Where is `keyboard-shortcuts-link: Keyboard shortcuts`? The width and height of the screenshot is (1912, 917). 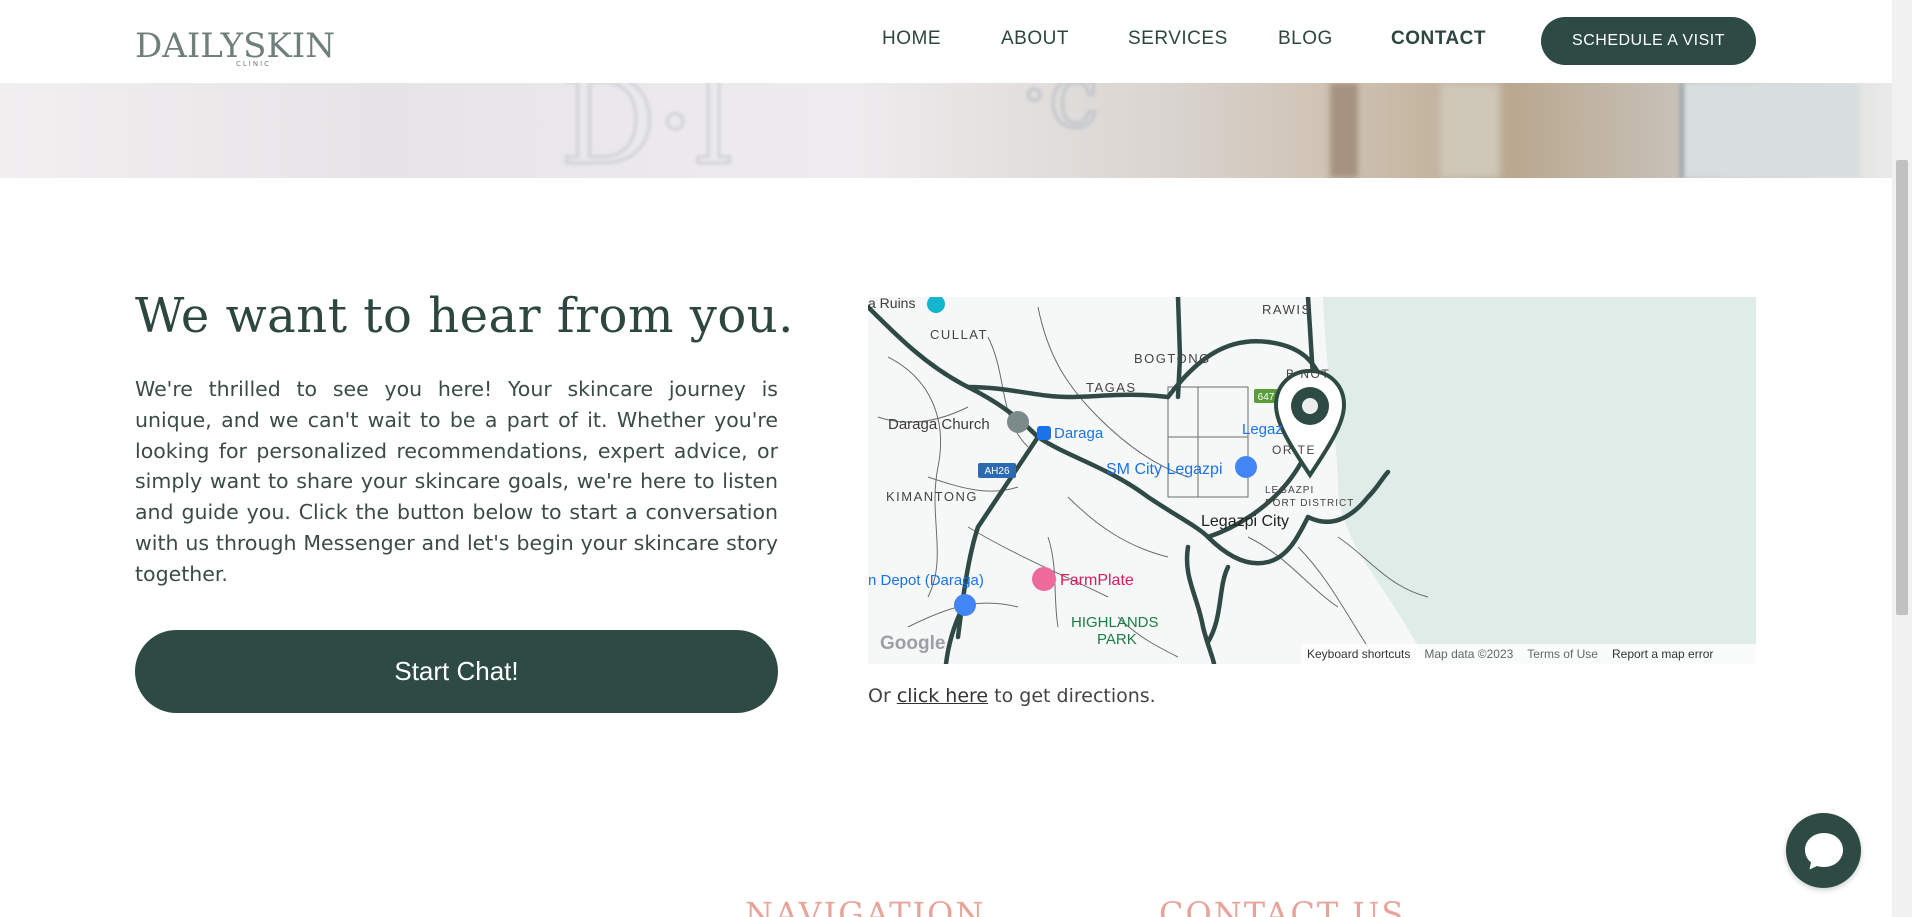
keyboard-shortcuts-link: Keyboard shortcuts is located at coordinates (1358, 654).